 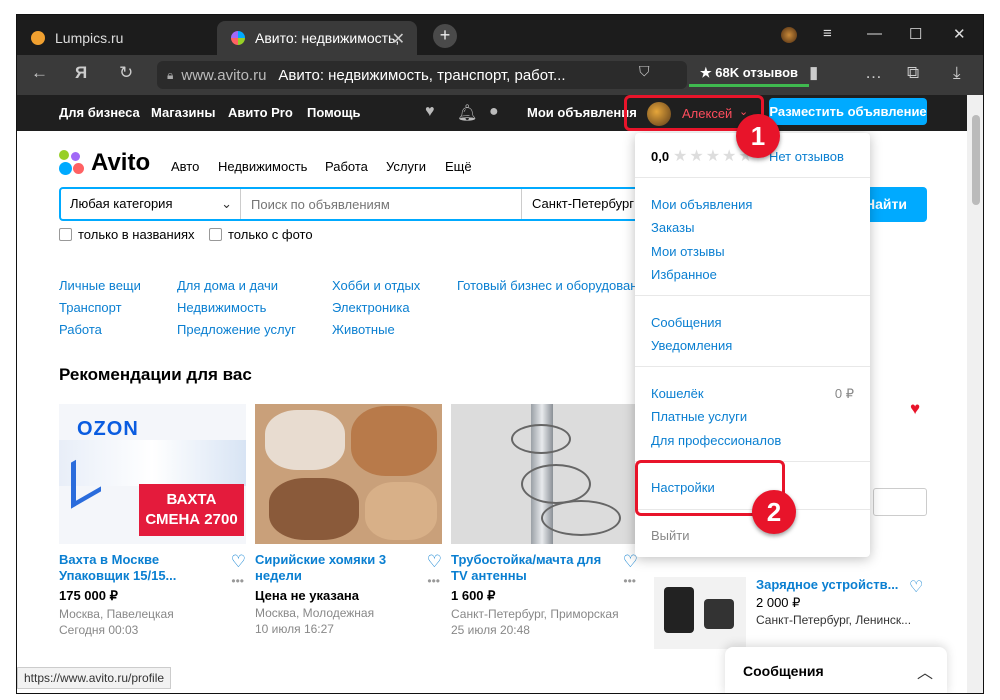 What do you see at coordinates (789, 35) in the screenshot?
I see `profile-avatar-icon` at bounding box center [789, 35].